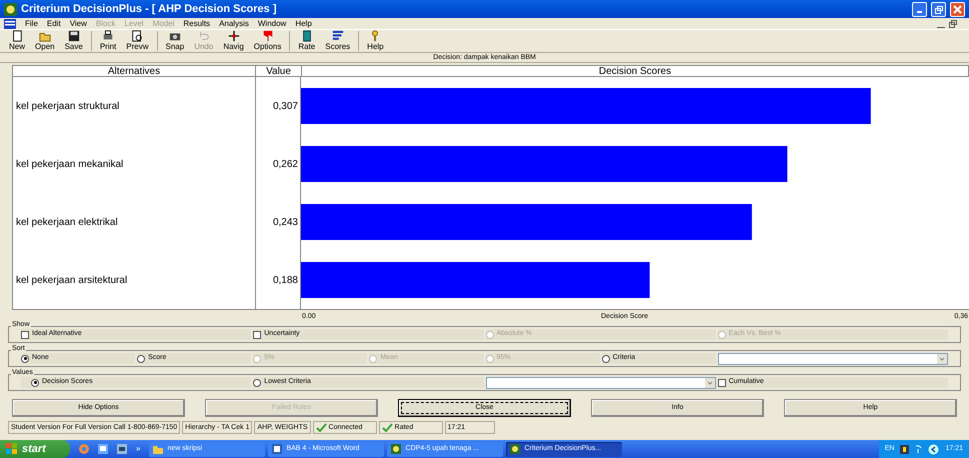 Image resolution: width=969 pixels, height=458 pixels. I want to click on window-title: Criterium DecisionPlus - [ AHP Decision Scores ], so click(149, 9).